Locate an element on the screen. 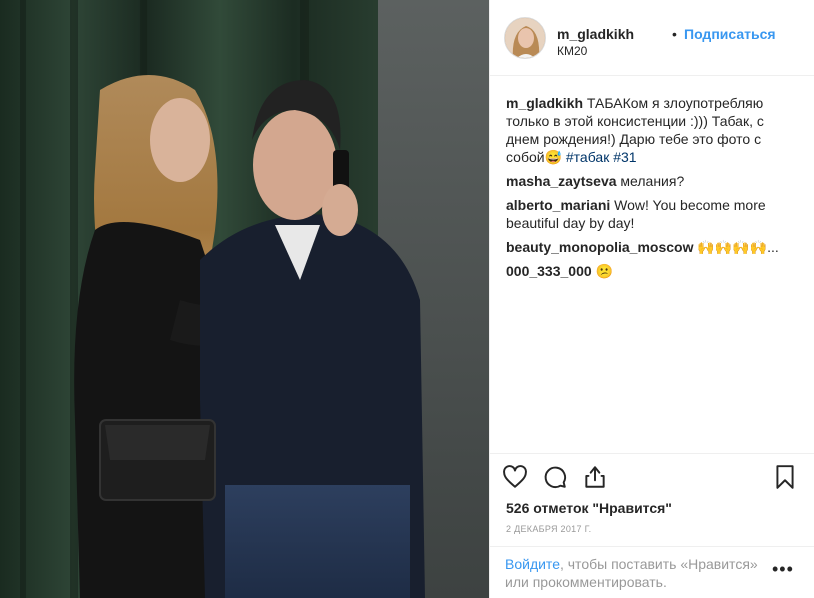  comment-icon is located at coordinates (555, 477).